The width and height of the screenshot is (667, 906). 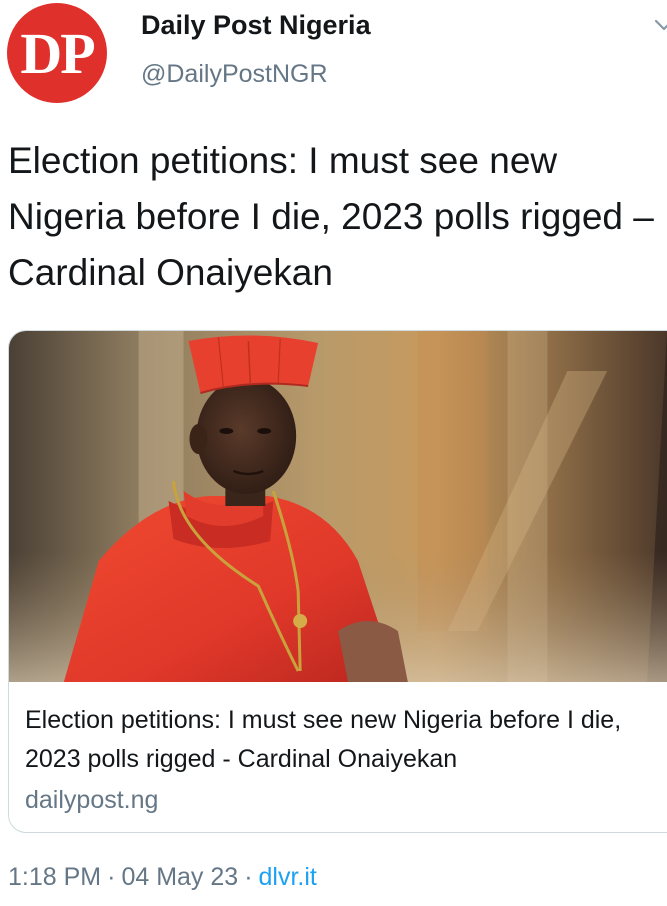 I want to click on tweet-source-link: dlvr.it, so click(x=288, y=877).